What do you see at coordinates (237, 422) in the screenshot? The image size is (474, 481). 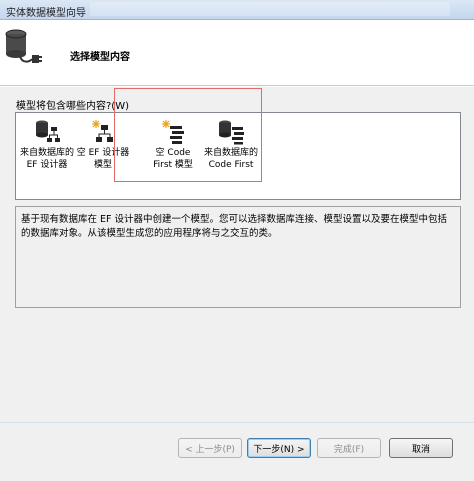 I see `button-bar-divider` at bounding box center [237, 422].